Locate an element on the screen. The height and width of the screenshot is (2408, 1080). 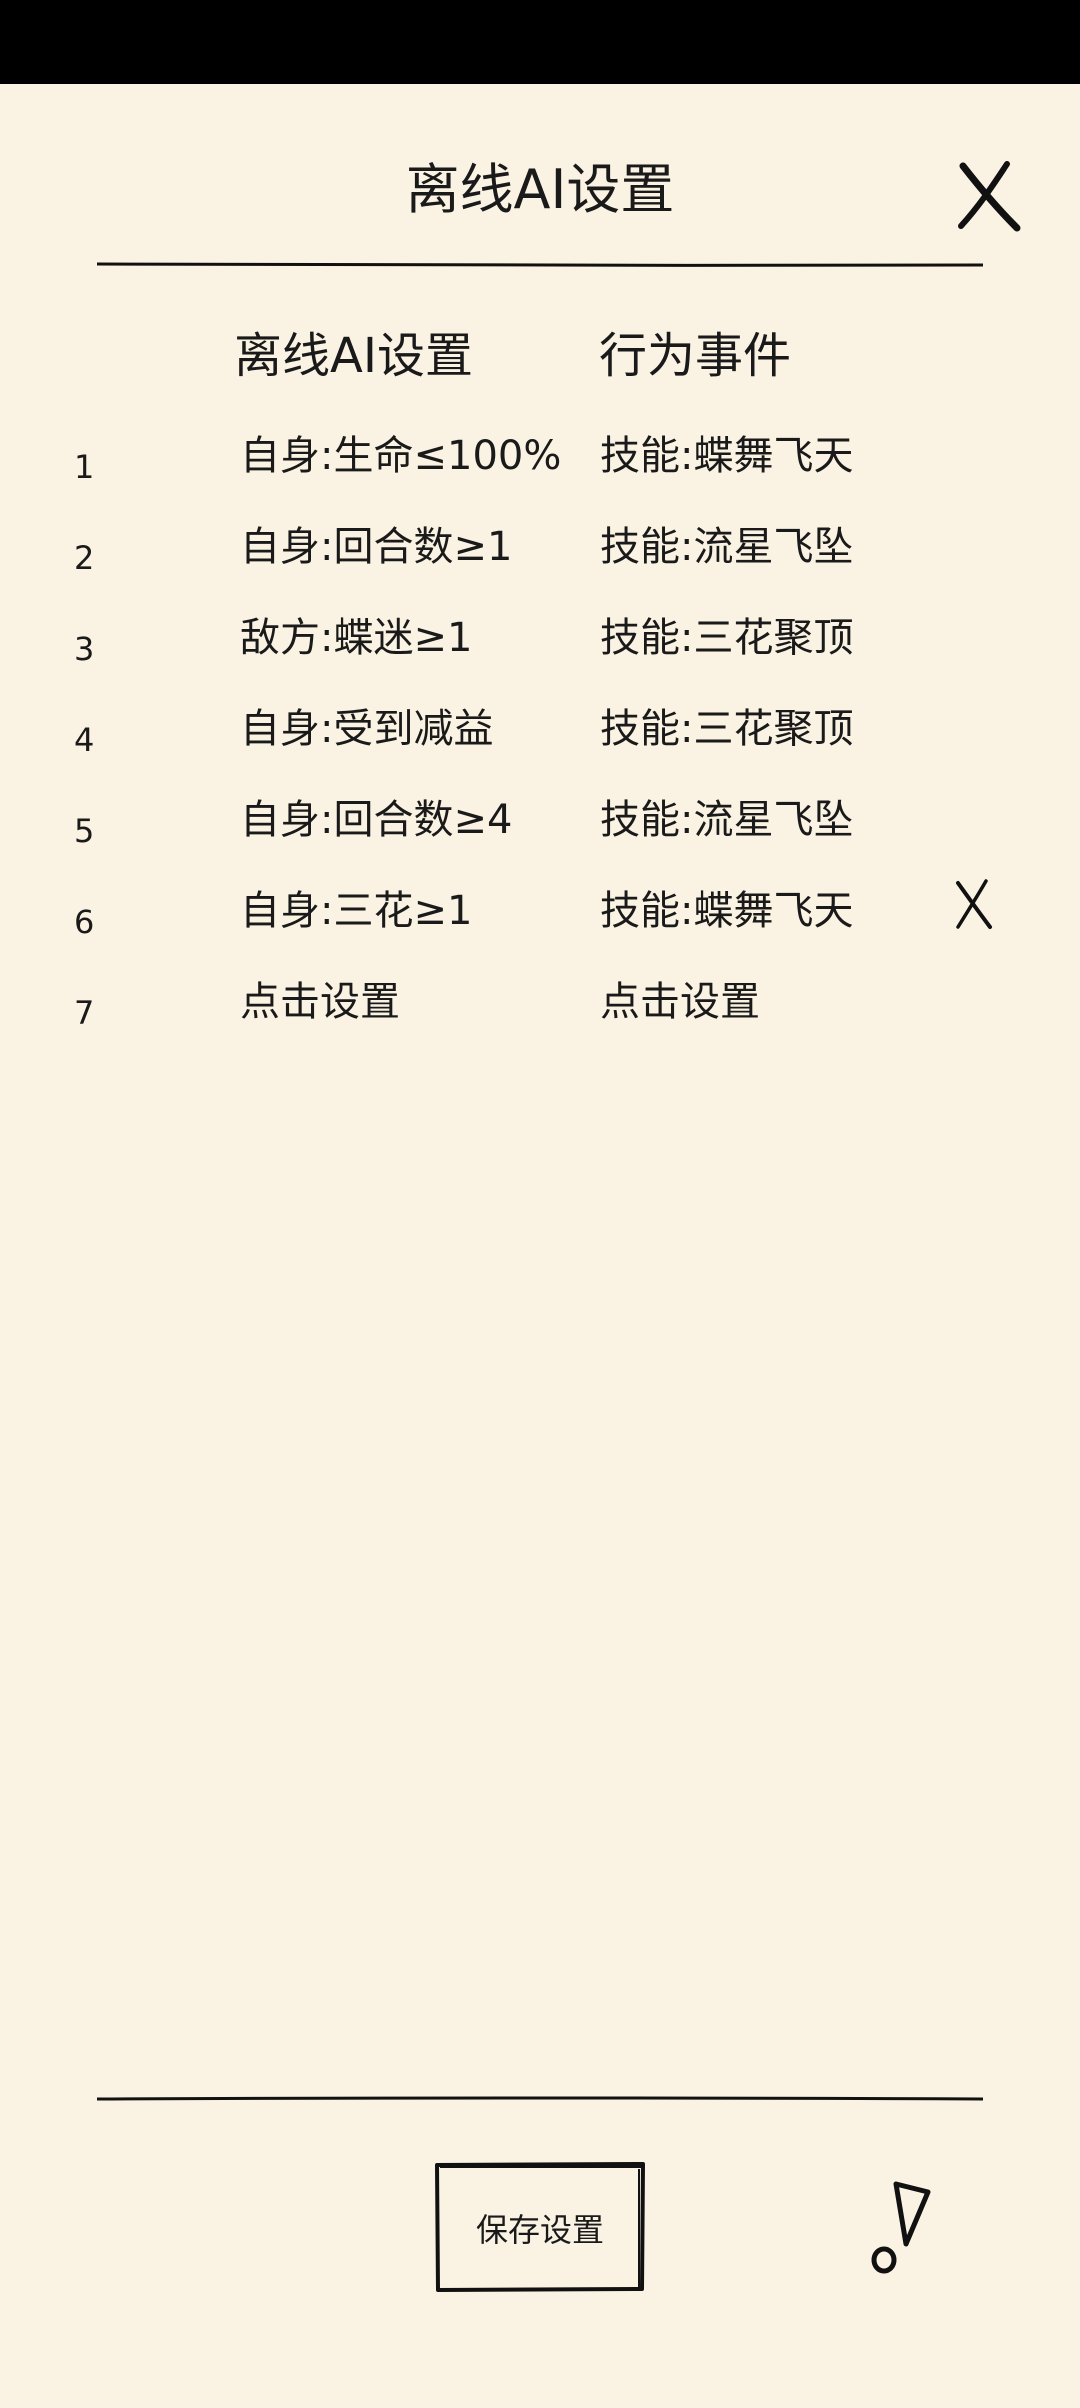
rule-condition: 自身:生命≤100% is located at coordinates (400, 456).